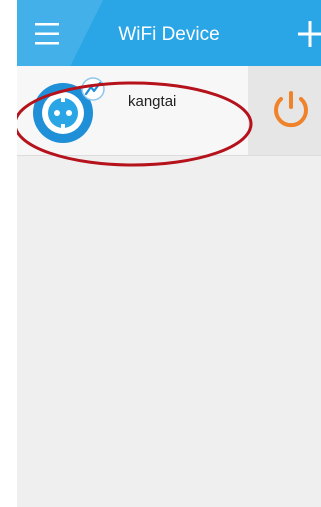 This screenshot has height=507, width=321. Describe the element at coordinates (152, 101) in the screenshot. I see `device-name: kangtai` at that location.